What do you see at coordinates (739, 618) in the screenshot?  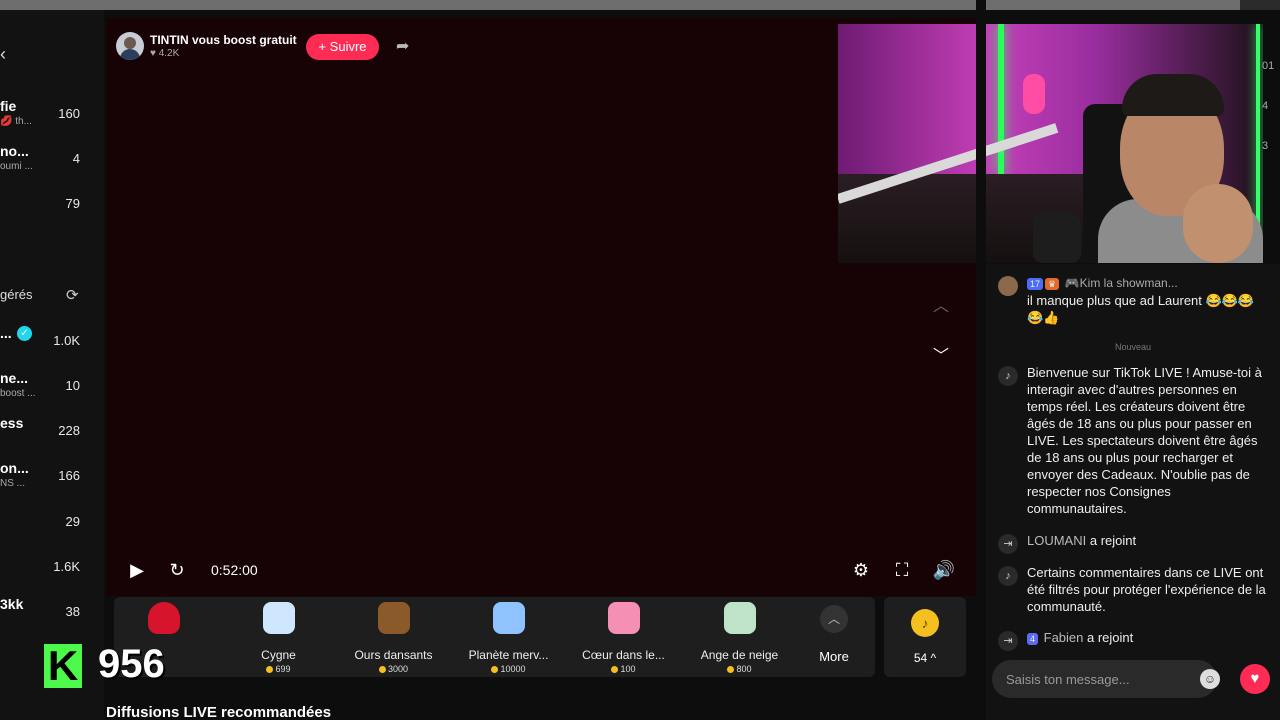 I see `snow-angel-icon` at bounding box center [739, 618].